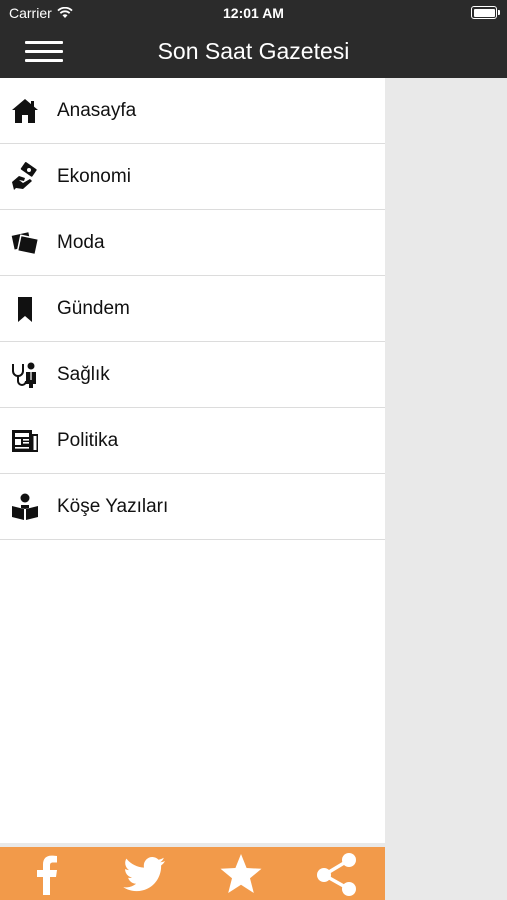  What do you see at coordinates (192, 111) in the screenshot?
I see `menu-item-anasayfa: Anasayfa` at bounding box center [192, 111].